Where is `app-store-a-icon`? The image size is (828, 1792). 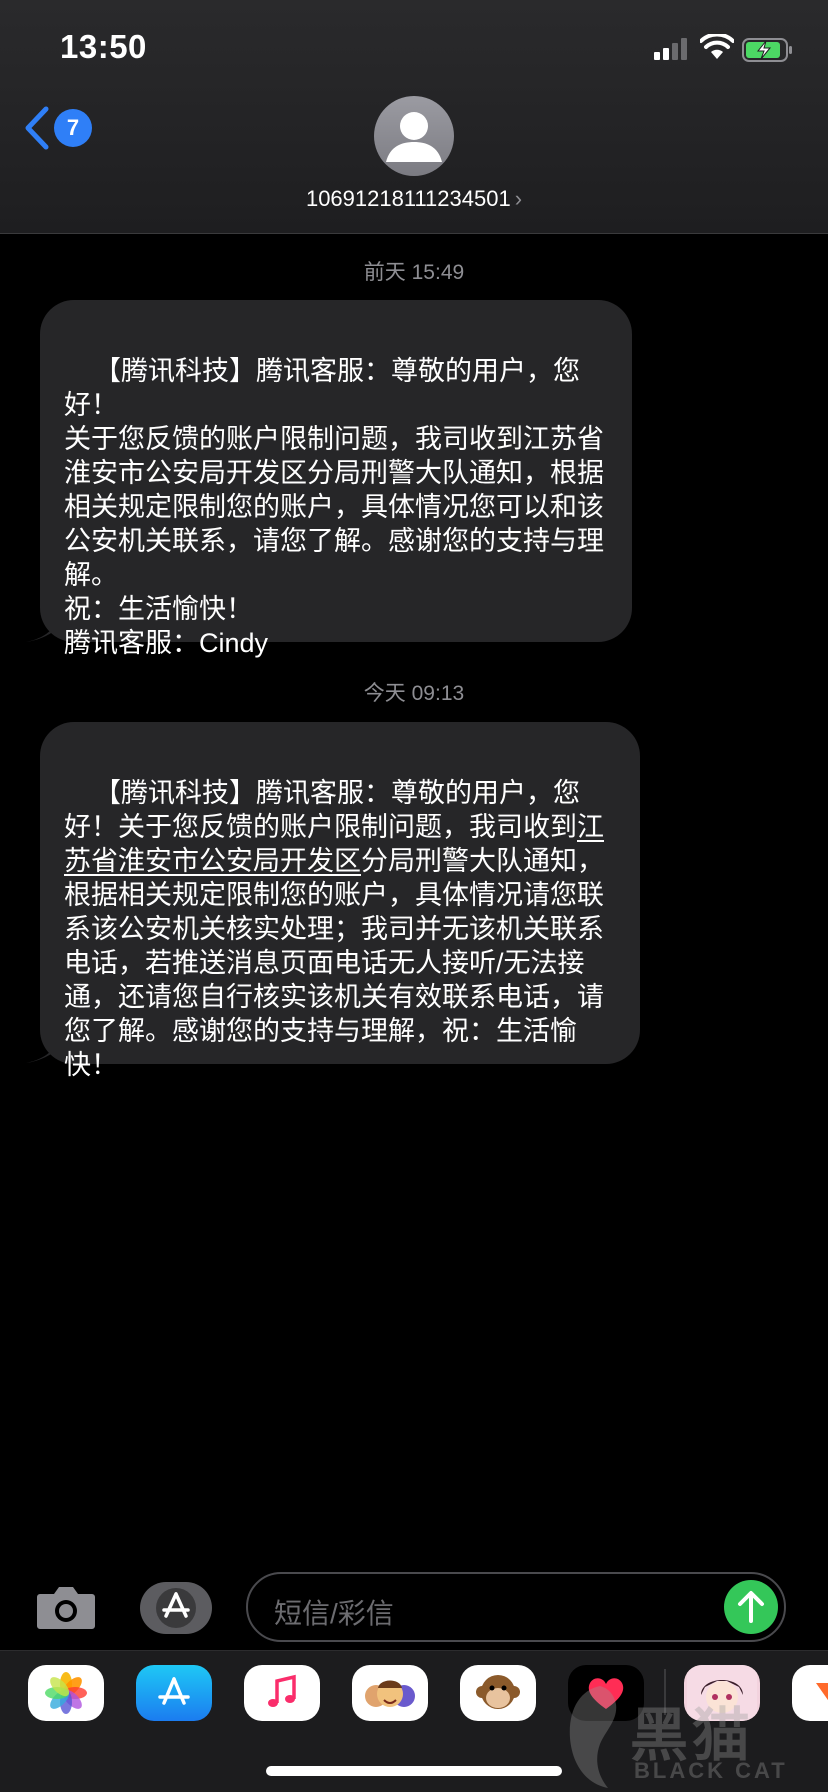
app-store-a-icon is located at coordinates (174, 1691).